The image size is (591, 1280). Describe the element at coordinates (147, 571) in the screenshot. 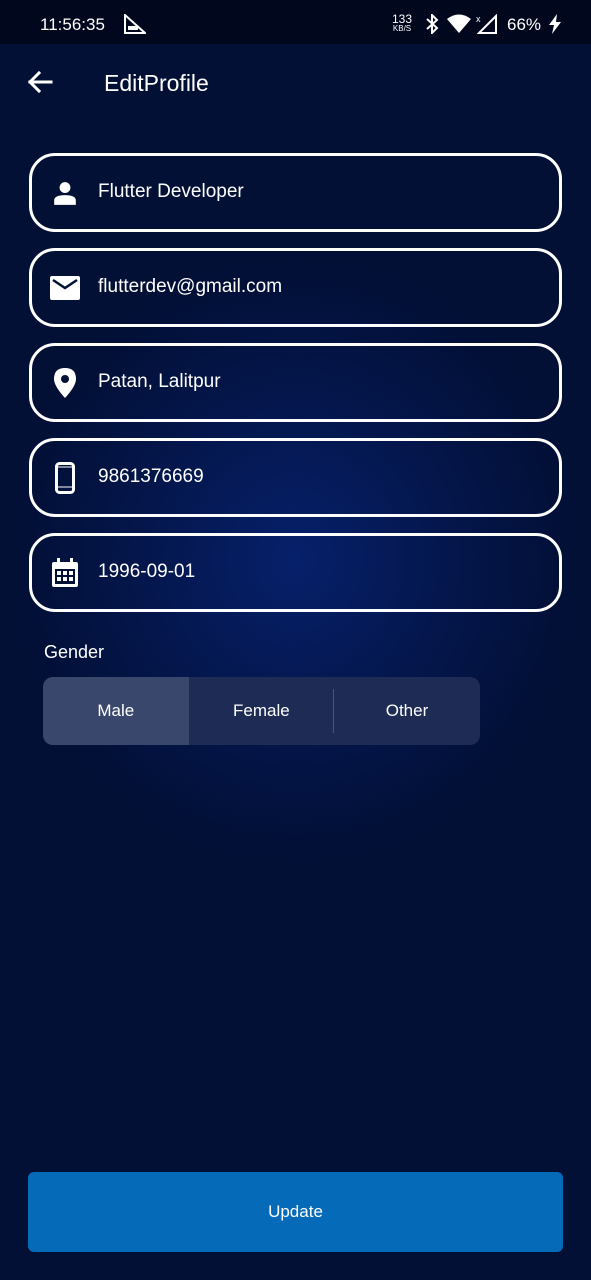

I see `dob-value: 1996-09-01` at that location.